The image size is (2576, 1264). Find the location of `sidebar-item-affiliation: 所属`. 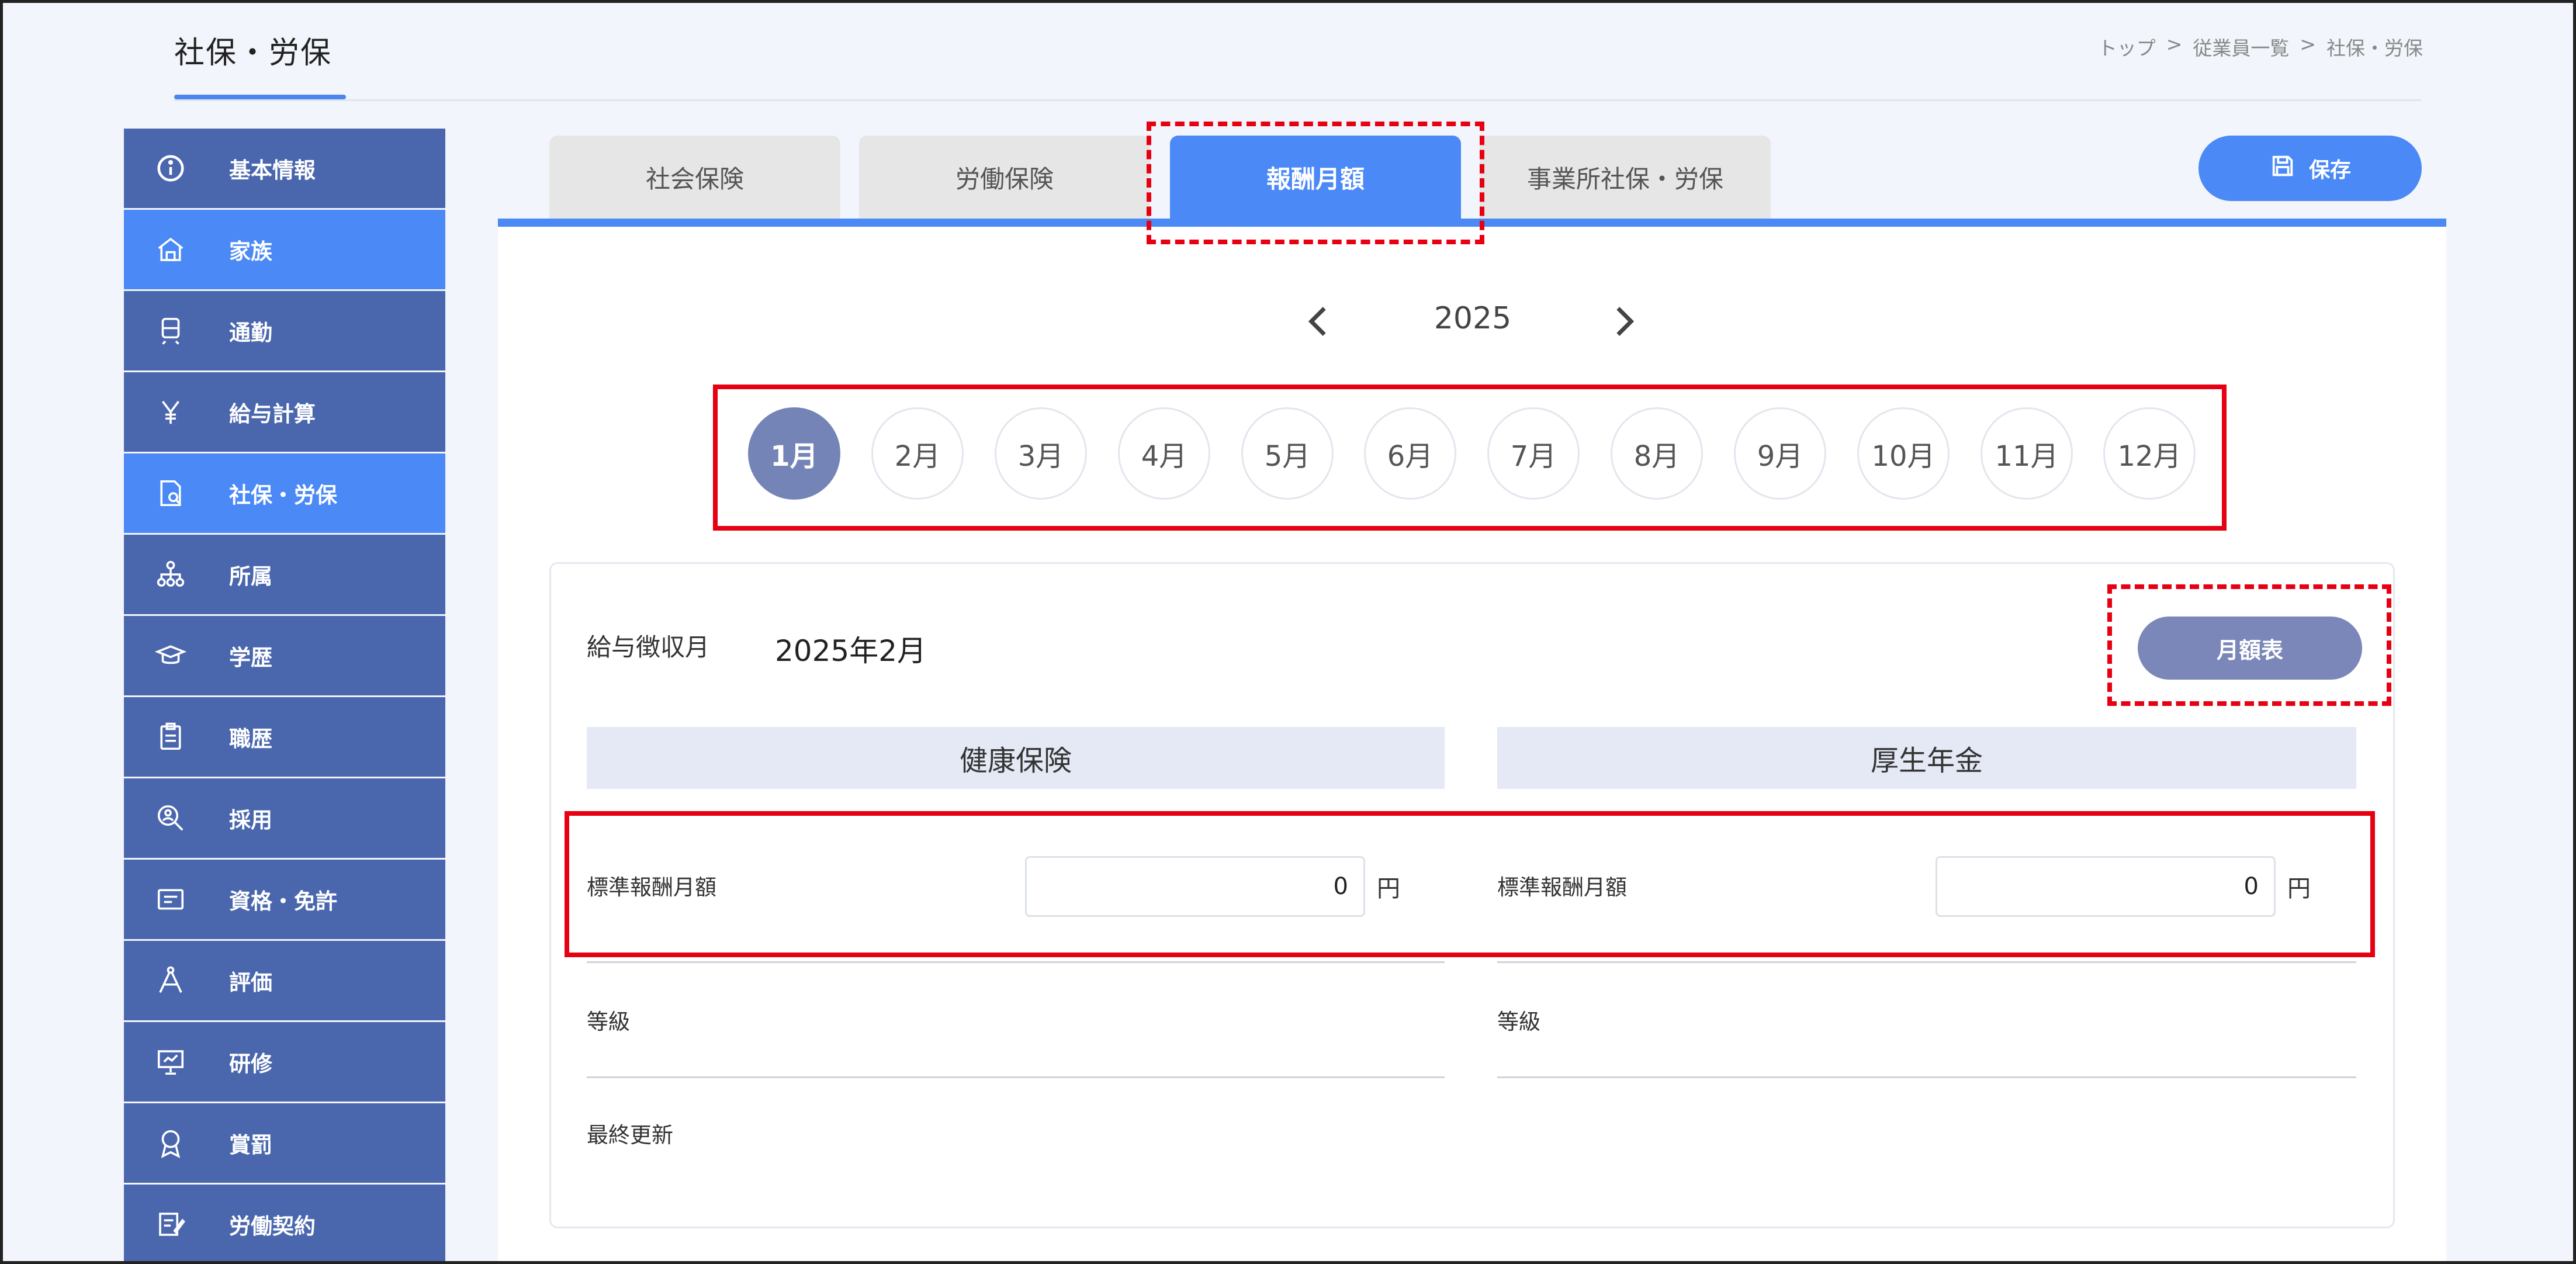

sidebar-item-affiliation: 所属 is located at coordinates (284, 574).